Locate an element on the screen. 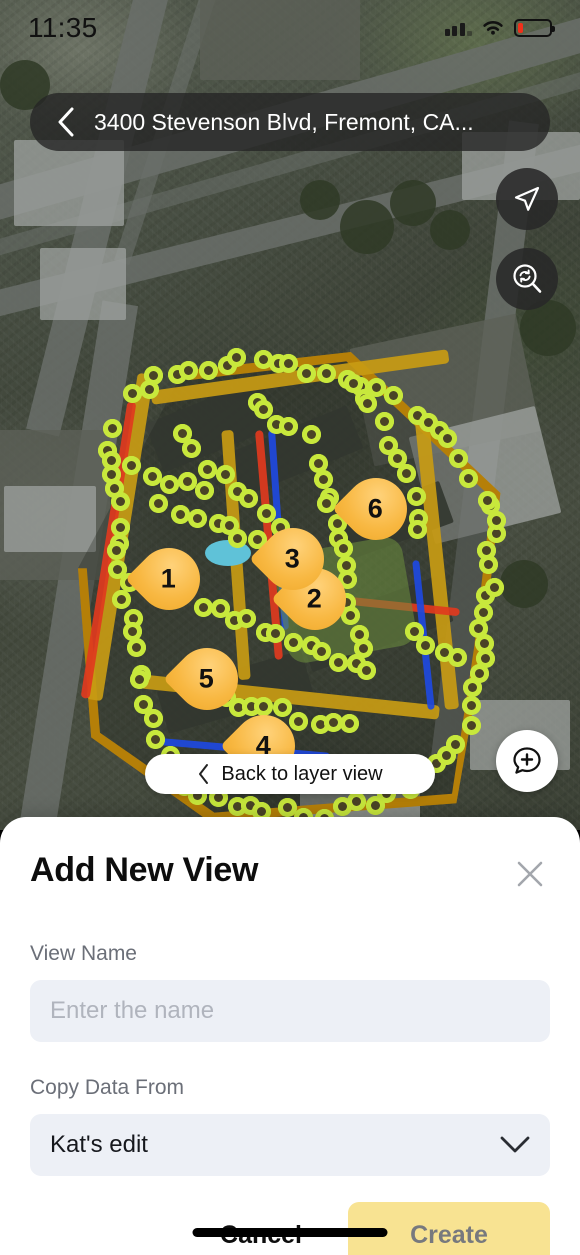  research-area-button is located at coordinates (527, 279).